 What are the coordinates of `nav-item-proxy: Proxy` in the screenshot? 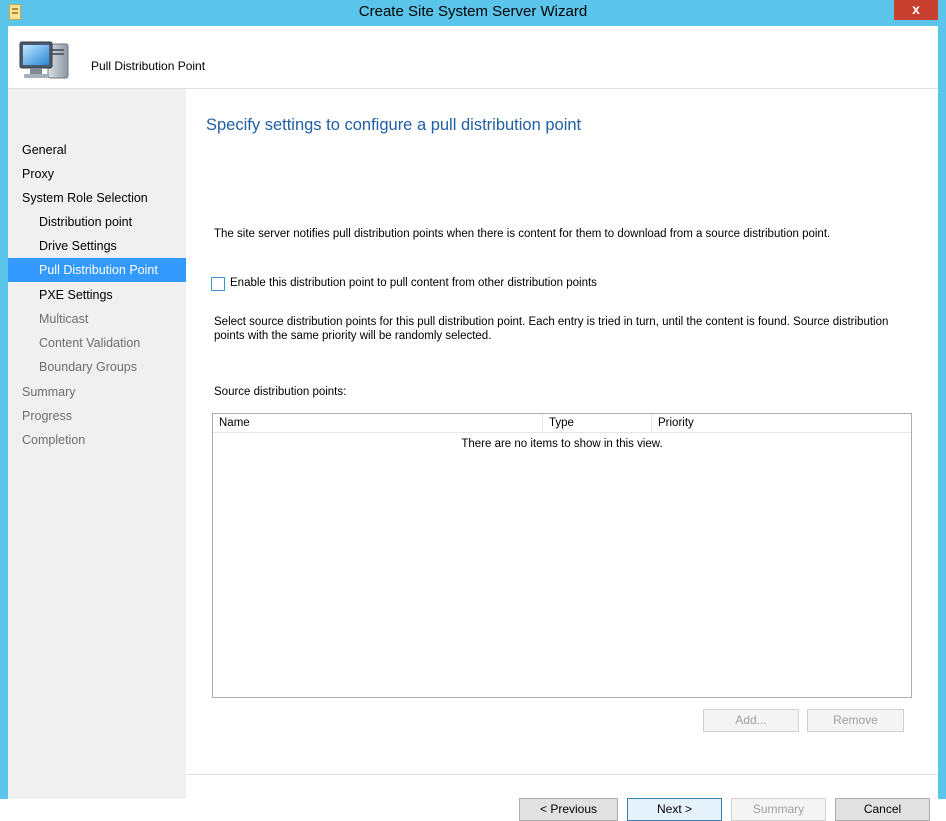 It's located at (97, 174).